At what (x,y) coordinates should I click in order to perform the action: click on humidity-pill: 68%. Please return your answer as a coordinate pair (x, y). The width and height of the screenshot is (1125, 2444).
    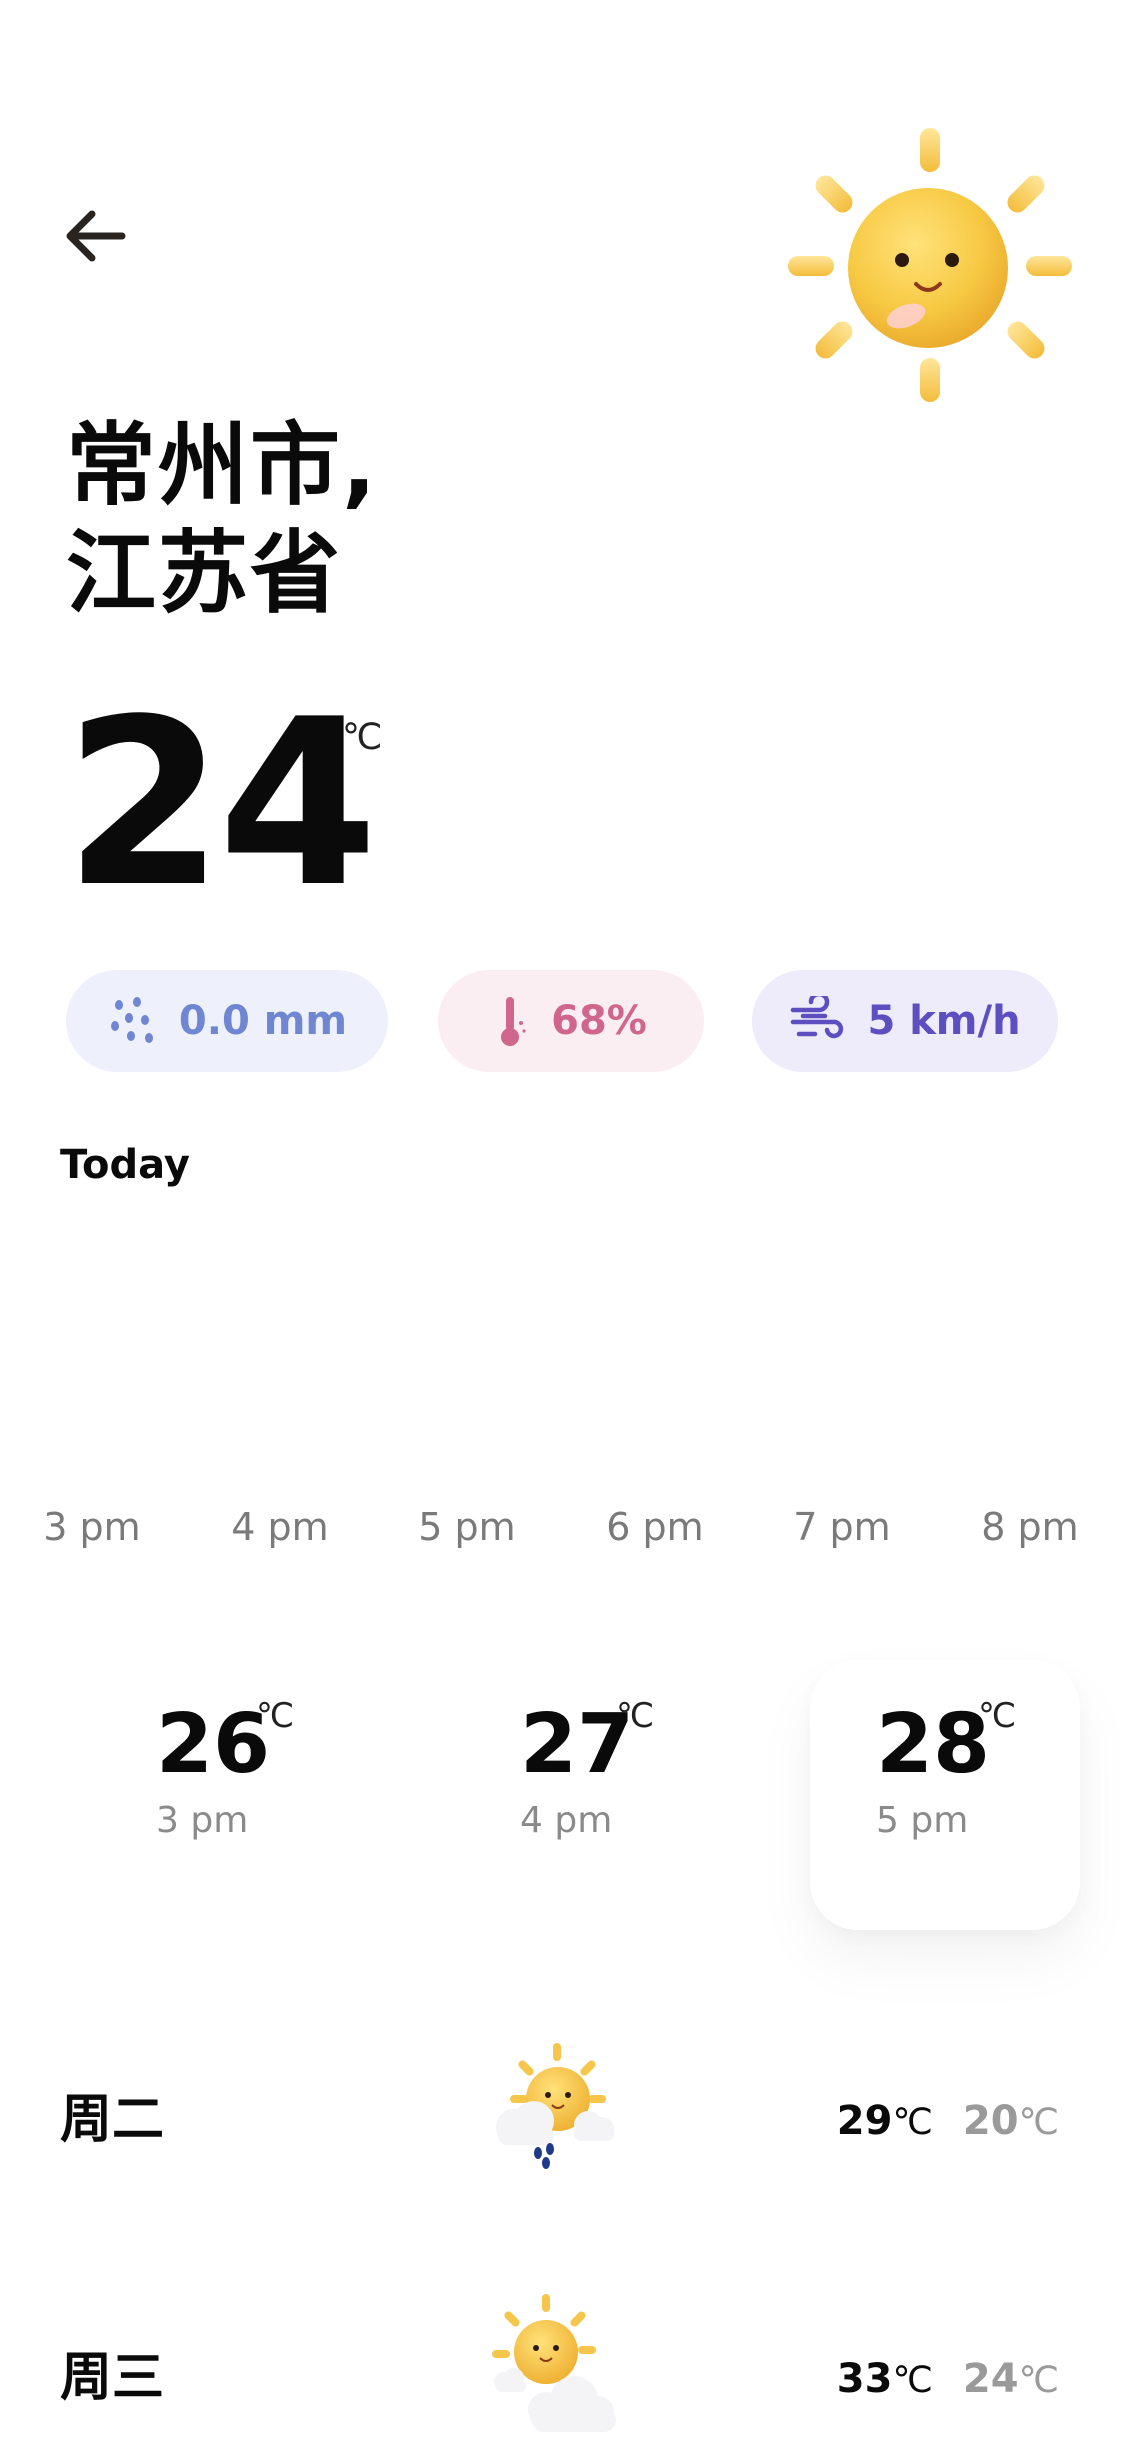
    Looking at the image, I should click on (571, 1021).